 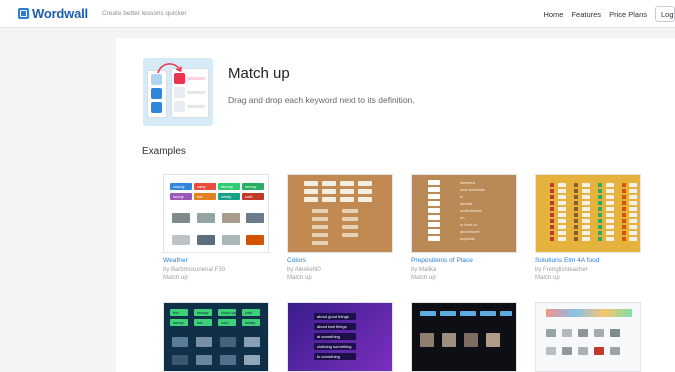 What do you see at coordinates (253, 186) in the screenshot?
I see `weather-chip: snowy` at bounding box center [253, 186].